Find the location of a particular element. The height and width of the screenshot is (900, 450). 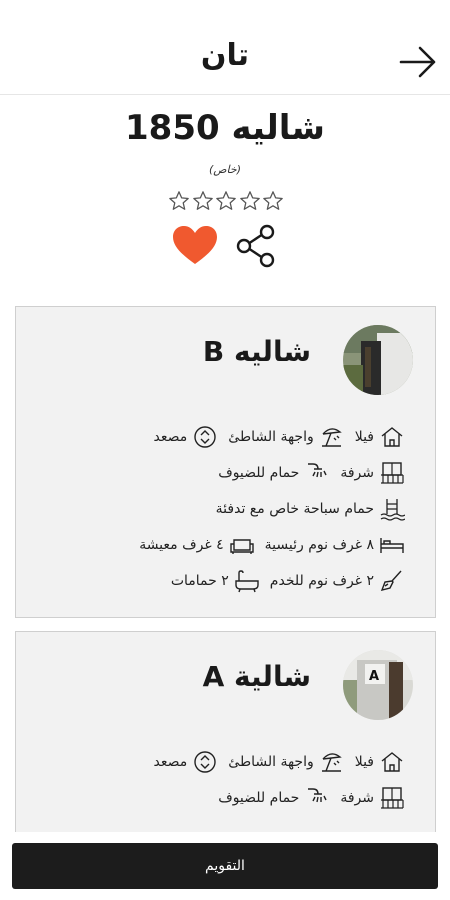

feature-label: ٤ غرف معيشة is located at coordinates (181, 545).